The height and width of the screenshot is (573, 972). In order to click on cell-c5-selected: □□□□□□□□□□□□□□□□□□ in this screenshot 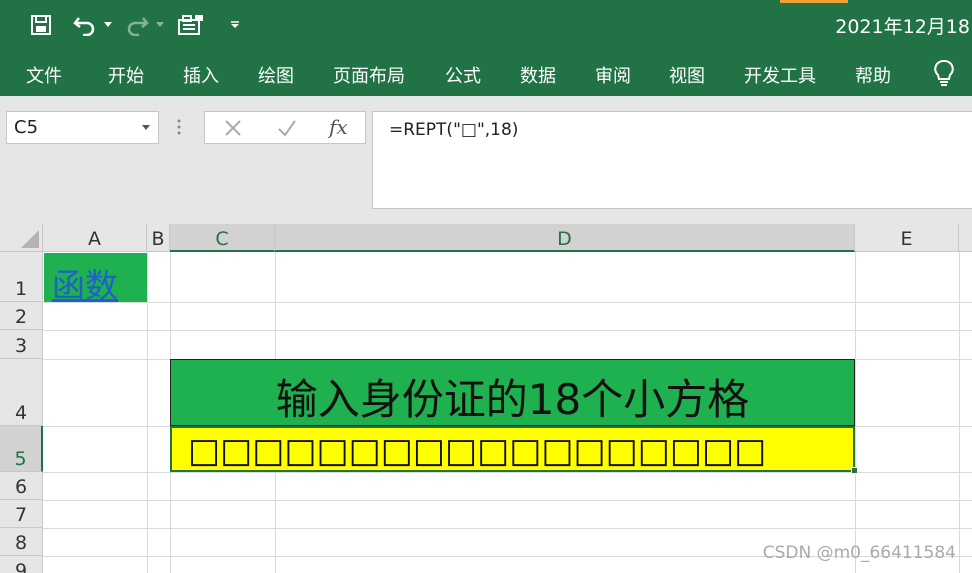, I will do `click(512, 449)`.